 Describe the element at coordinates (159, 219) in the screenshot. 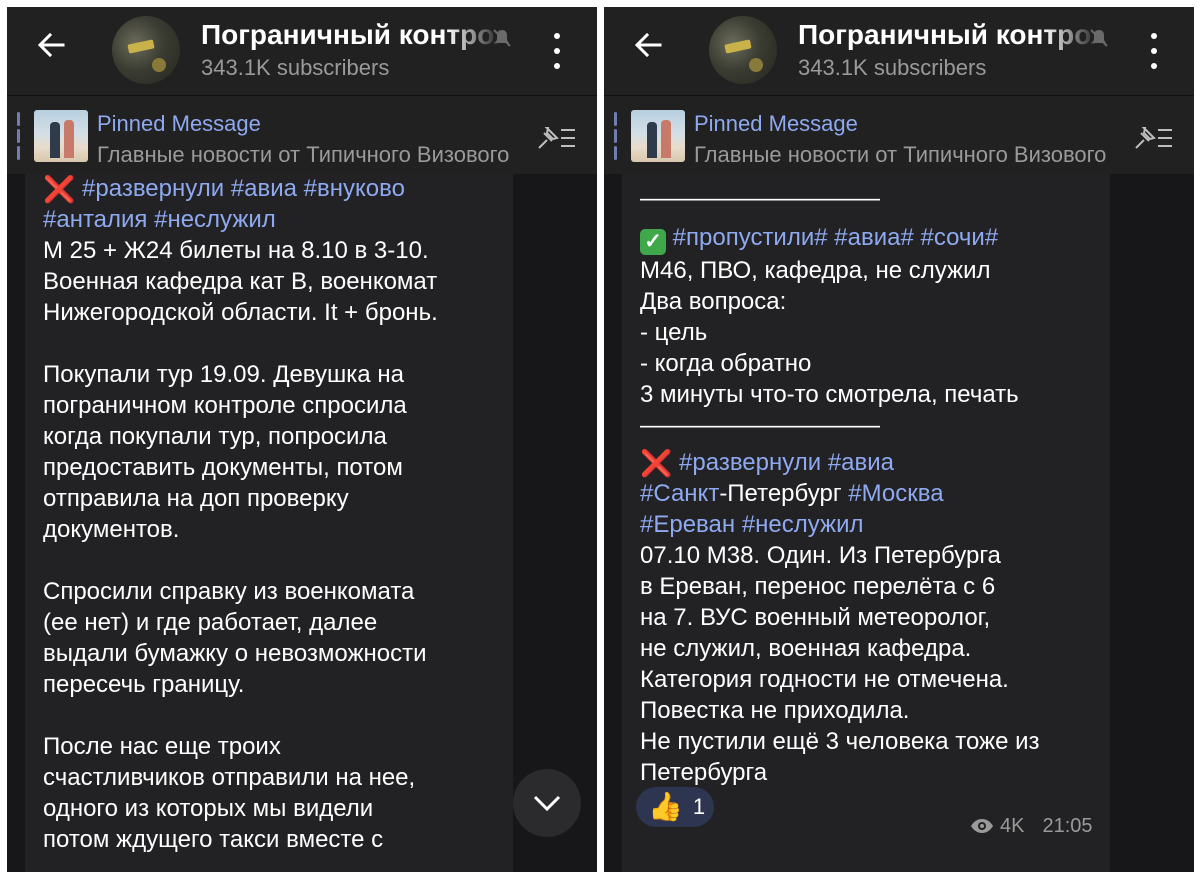

I see `hashtag-link: #анталия #неслужил` at that location.